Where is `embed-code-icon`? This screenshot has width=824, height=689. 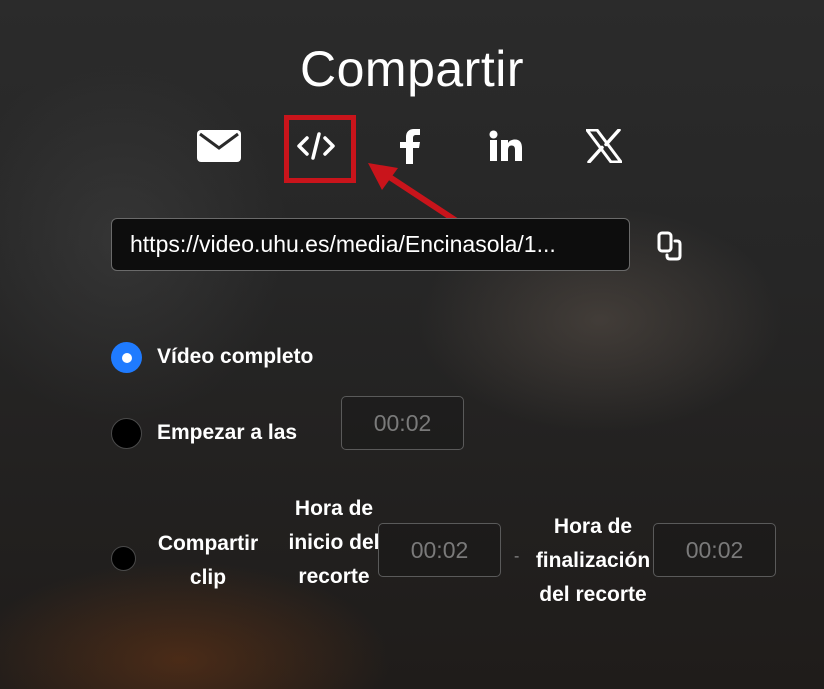
embed-code-icon is located at coordinates (316, 146).